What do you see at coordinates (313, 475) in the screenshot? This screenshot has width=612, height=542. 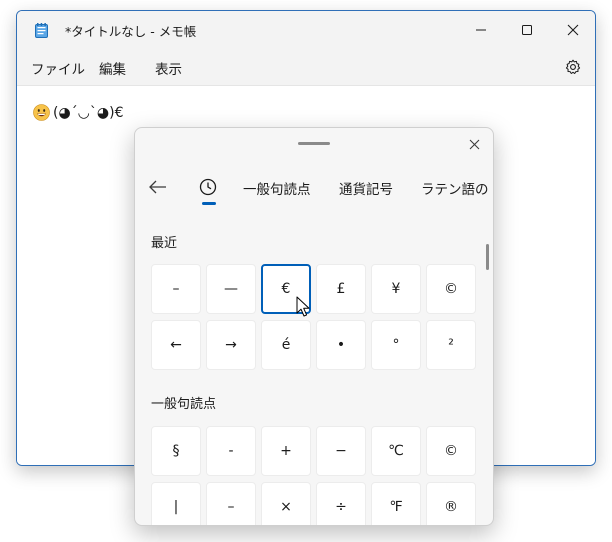 I see `punctuation-symbols-grid: § - + − ℃ © | – × ÷ ℉ ®` at bounding box center [313, 475].